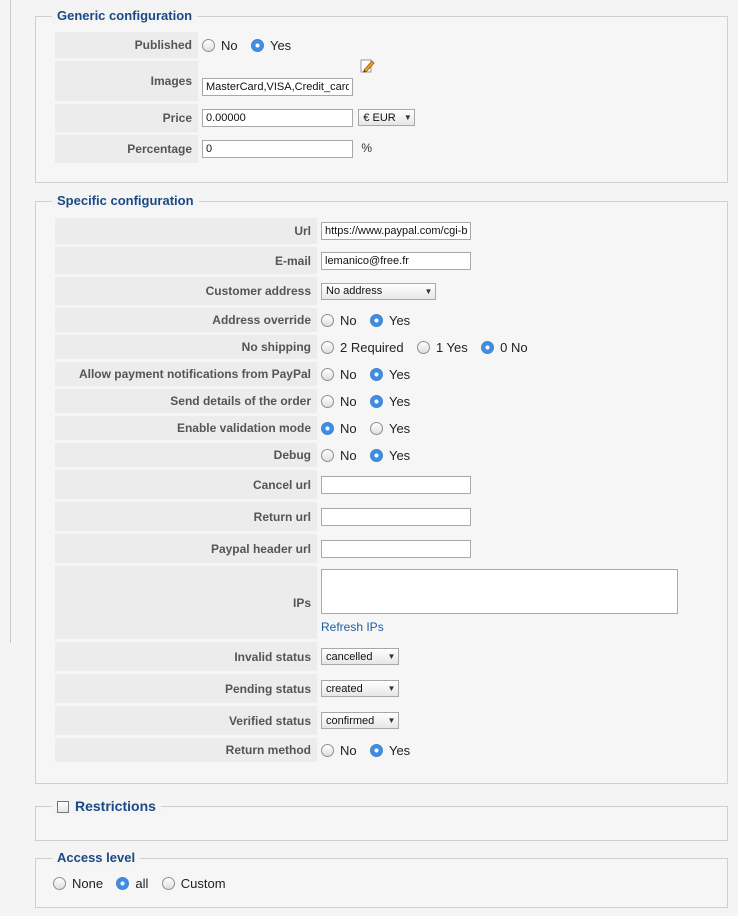 The width and height of the screenshot is (738, 916). I want to click on price-input, so click(277, 118).